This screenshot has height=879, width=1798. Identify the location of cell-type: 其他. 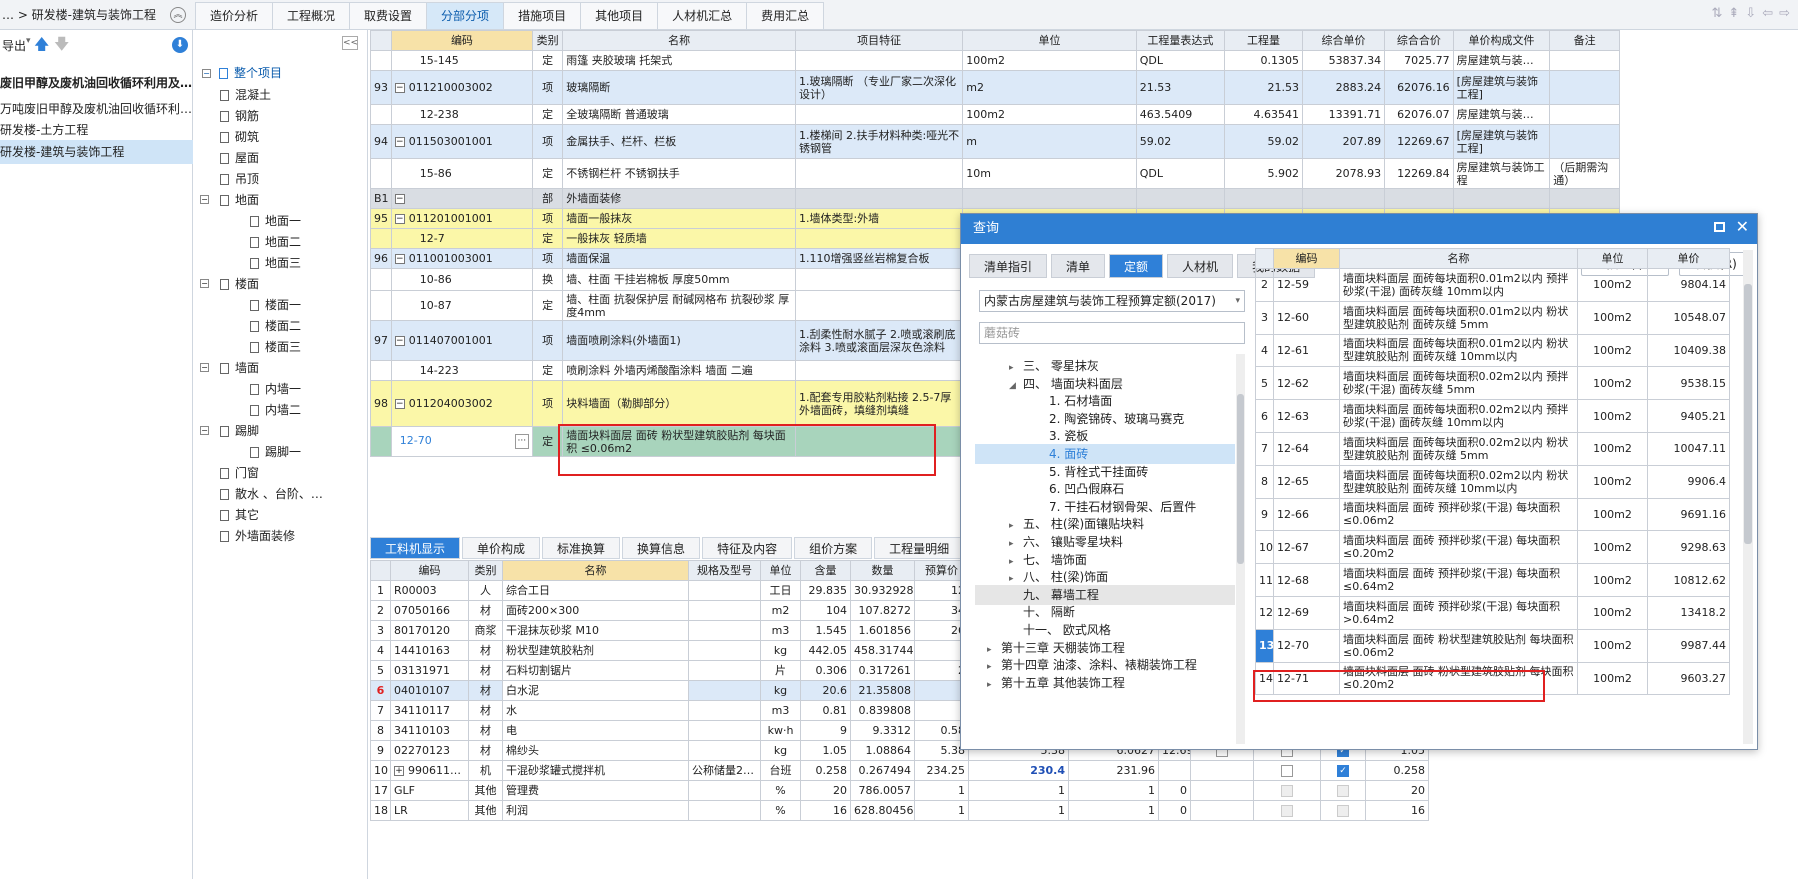
(485, 790).